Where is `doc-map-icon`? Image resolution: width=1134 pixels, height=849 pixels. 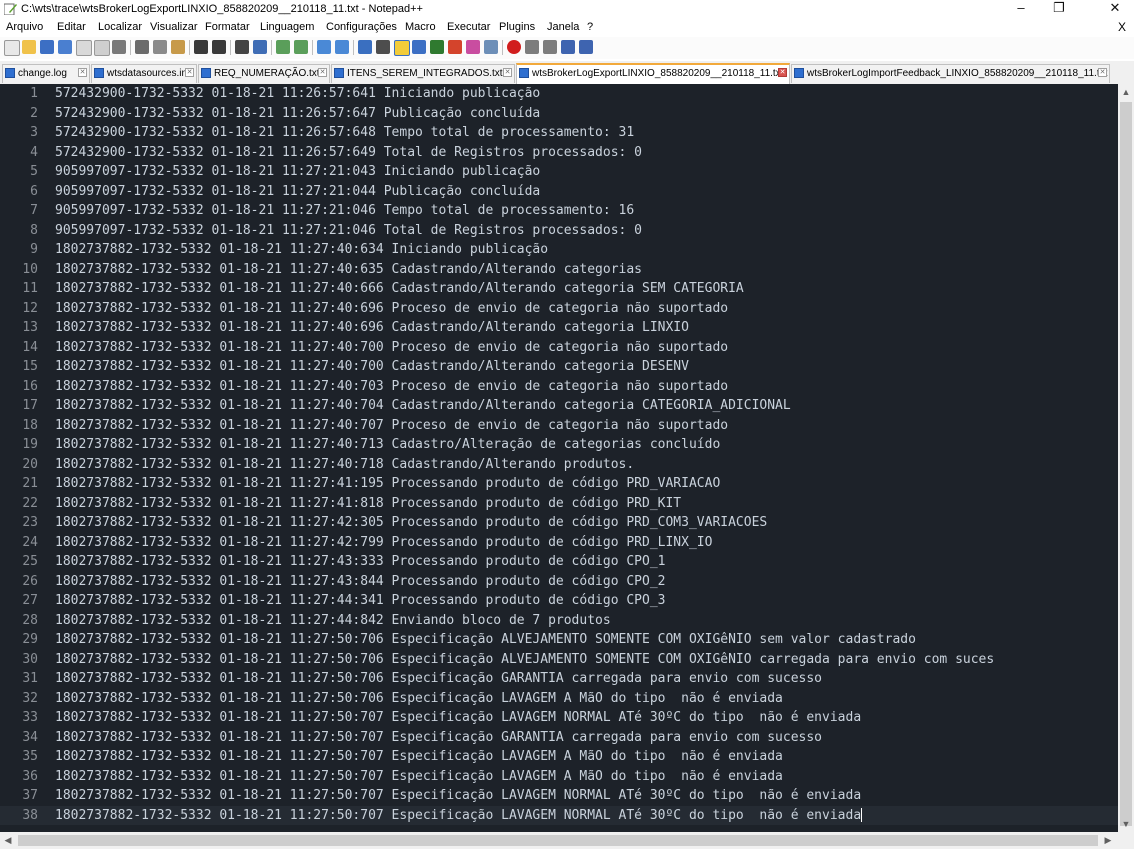
doc-map-icon is located at coordinates (437, 47).